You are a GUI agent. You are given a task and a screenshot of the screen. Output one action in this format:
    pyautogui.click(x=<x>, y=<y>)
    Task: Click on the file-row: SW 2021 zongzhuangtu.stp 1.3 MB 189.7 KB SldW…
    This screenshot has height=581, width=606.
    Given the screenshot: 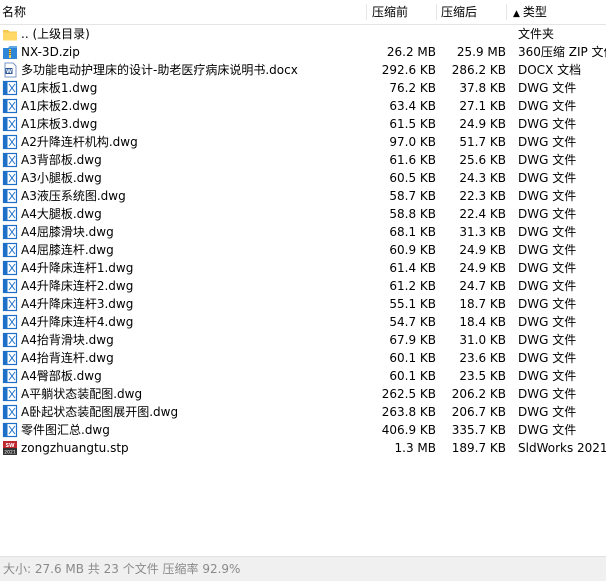 What is the action you would take?
    pyautogui.click(x=303, y=448)
    